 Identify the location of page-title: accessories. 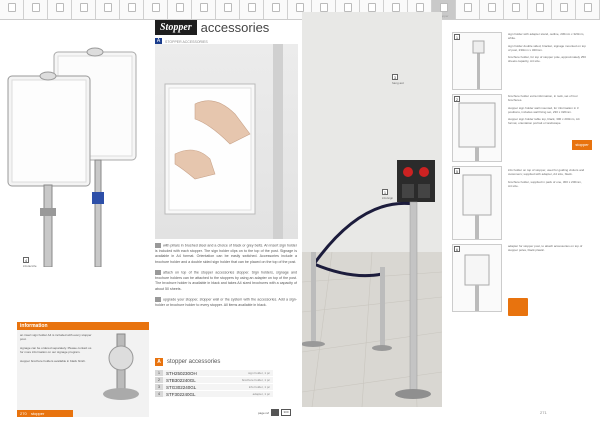
(235, 27).